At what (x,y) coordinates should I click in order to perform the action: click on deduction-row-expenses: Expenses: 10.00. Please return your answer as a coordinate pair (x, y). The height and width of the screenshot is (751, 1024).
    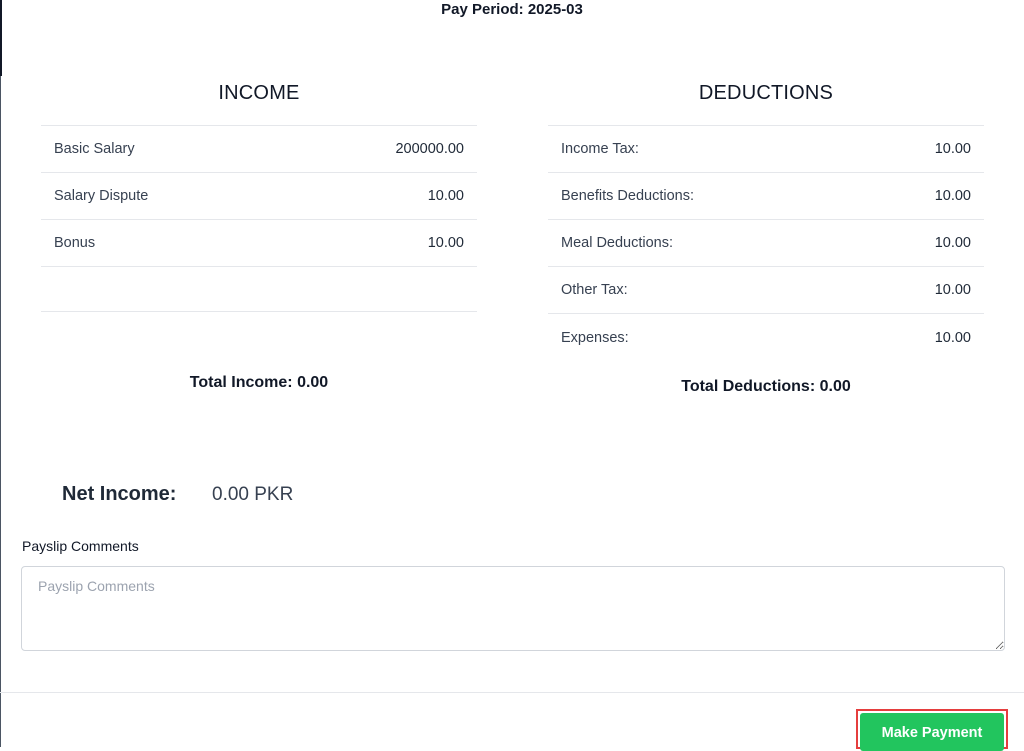
    Looking at the image, I should click on (766, 337).